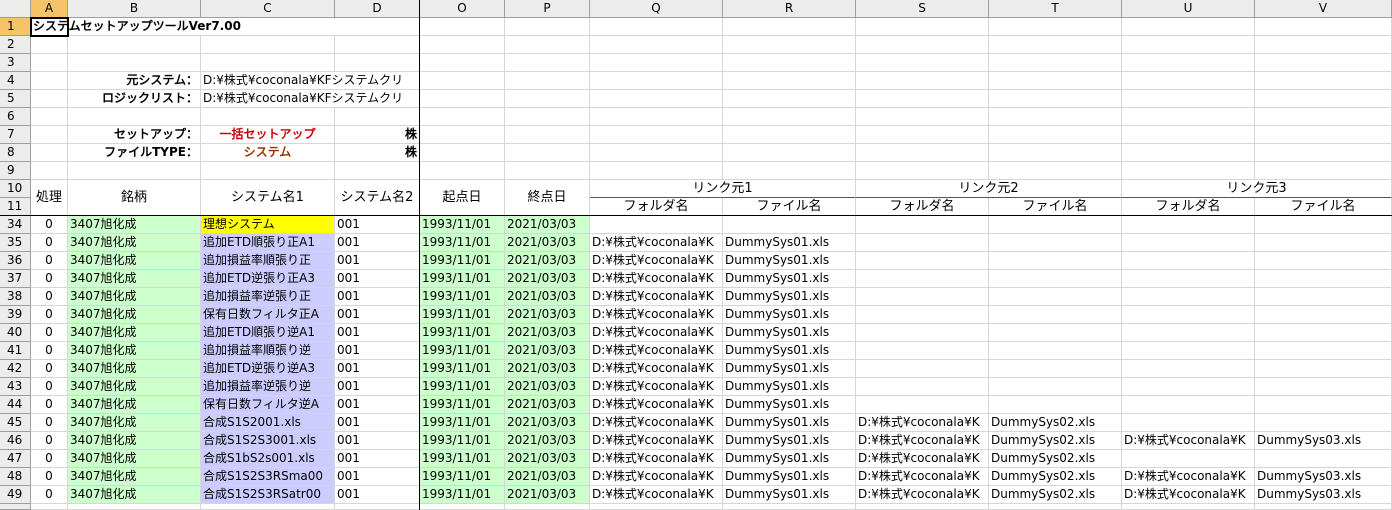  What do you see at coordinates (547, 198) in the screenshot?
I see `header-end-date: 終点日` at bounding box center [547, 198].